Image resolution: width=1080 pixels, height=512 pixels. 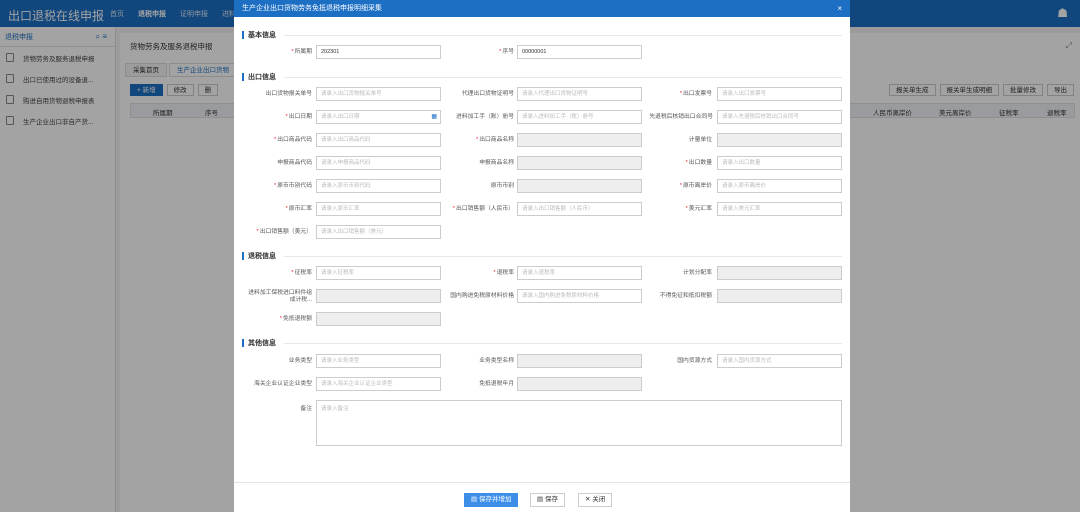 What do you see at coordinates (294, 163) in the screenshot?
I see `decl-code-label: 申报商品代码` at bounding box center [294, 163].